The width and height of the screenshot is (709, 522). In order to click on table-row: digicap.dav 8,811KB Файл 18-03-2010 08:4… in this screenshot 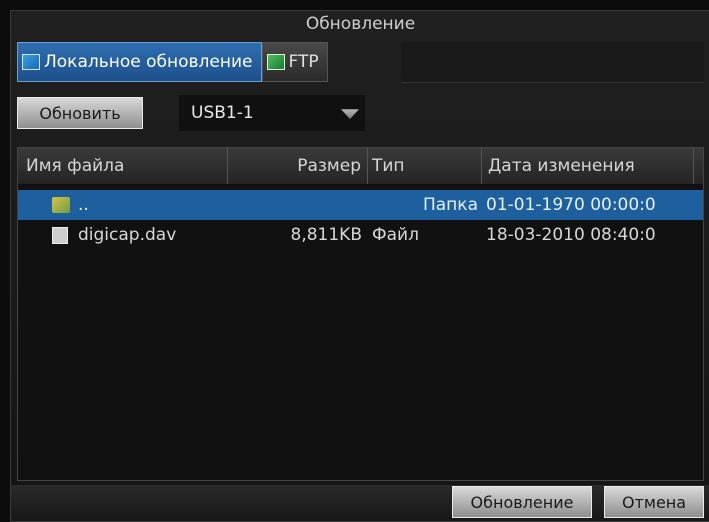, I will do `click(360, 235)`.